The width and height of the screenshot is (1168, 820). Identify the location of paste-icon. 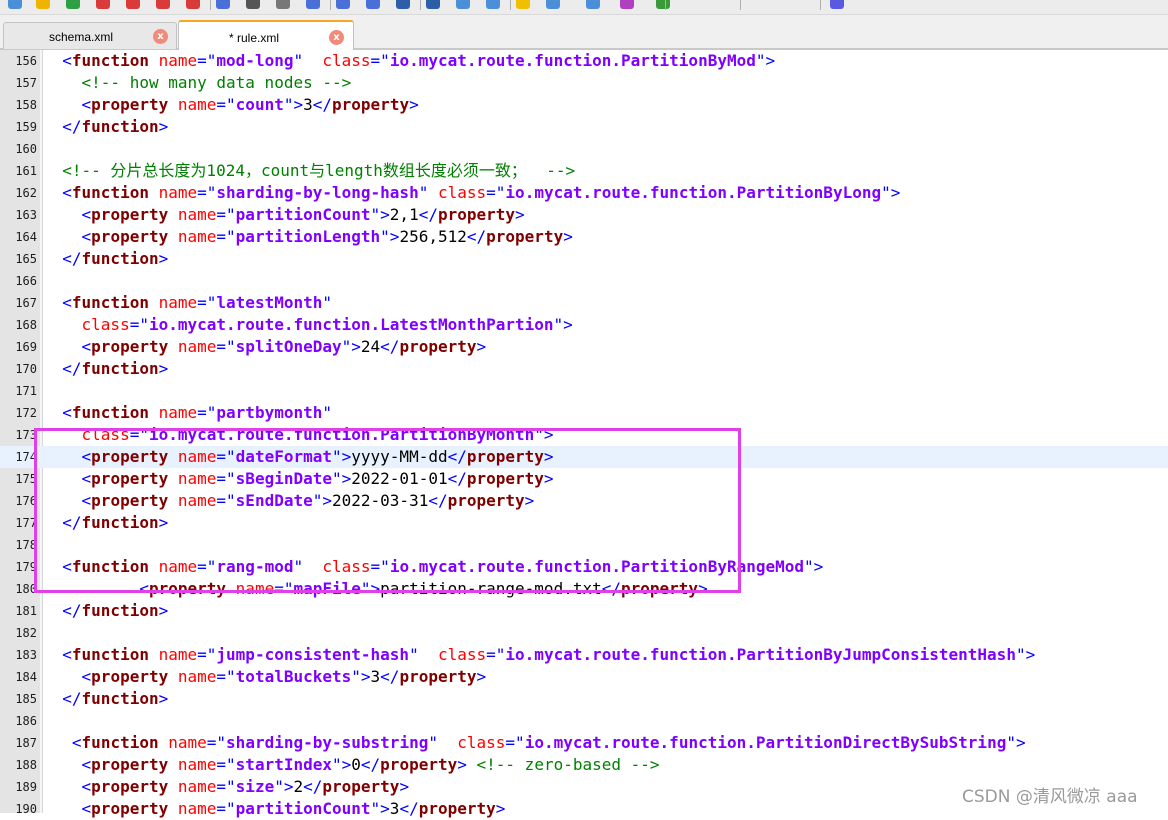
(313, 4).